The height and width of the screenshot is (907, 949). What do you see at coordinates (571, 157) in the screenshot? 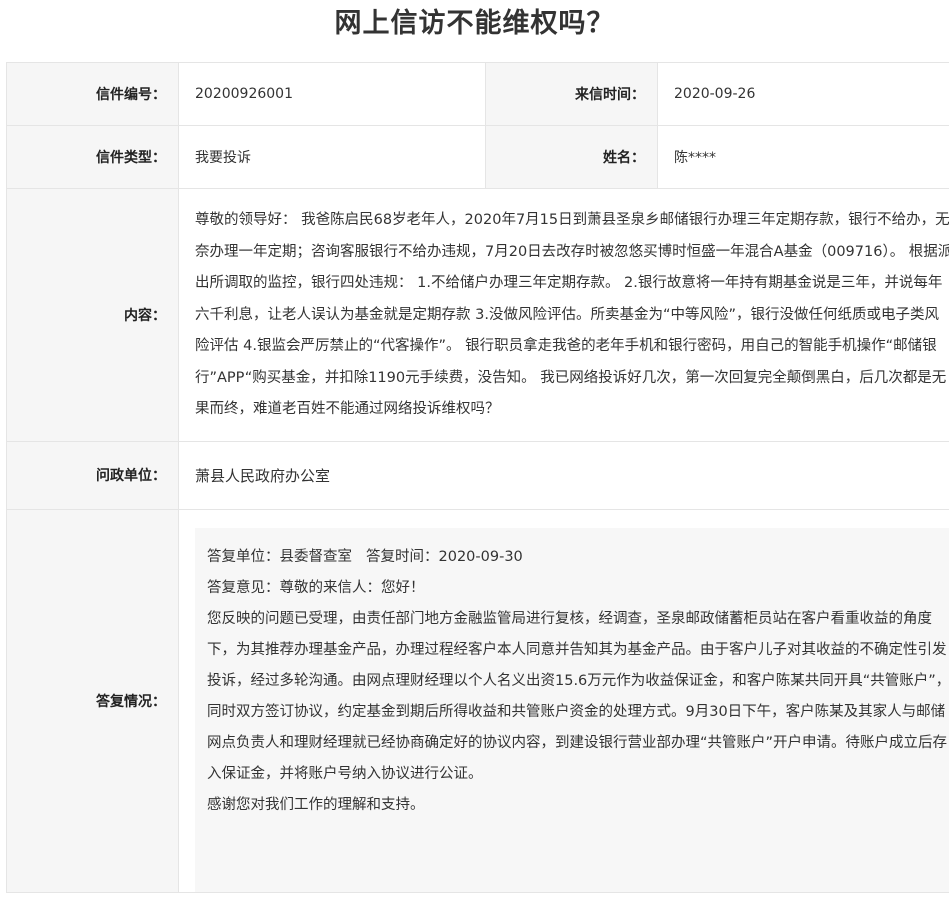
I see `name-label: 姓名：` at bounding box center [571, 157].